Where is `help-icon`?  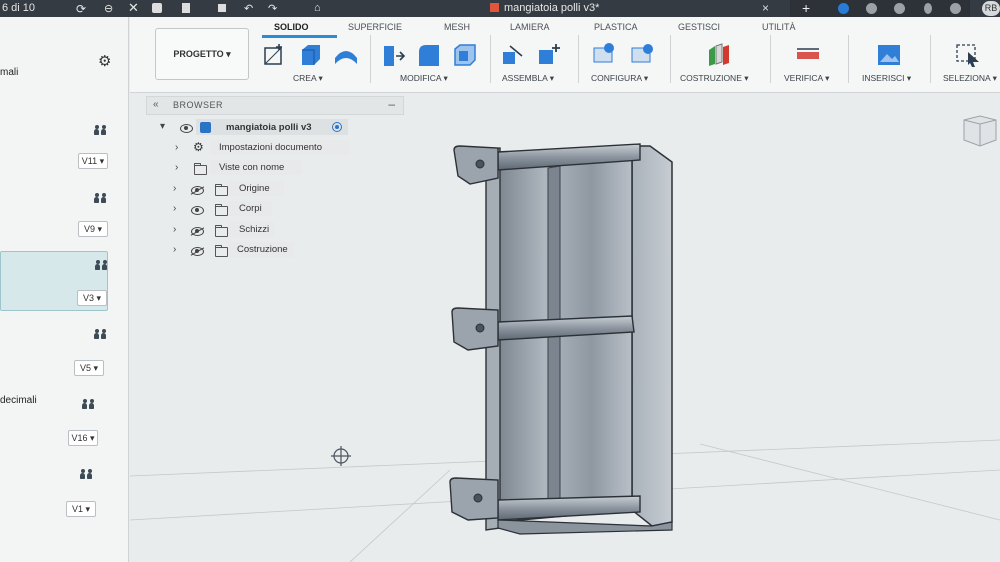
help-icon is located at coordinates (955, 8).